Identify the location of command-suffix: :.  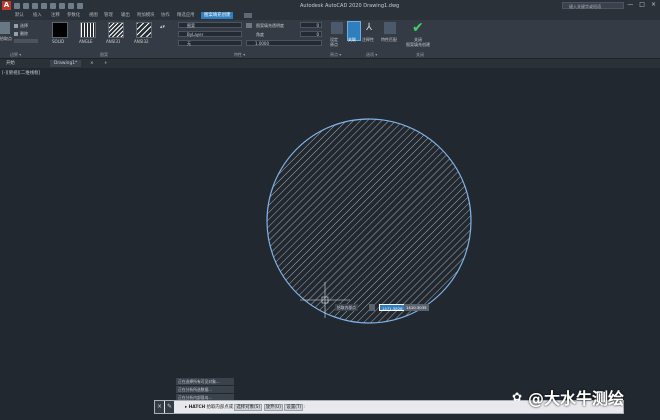
(304, 407).